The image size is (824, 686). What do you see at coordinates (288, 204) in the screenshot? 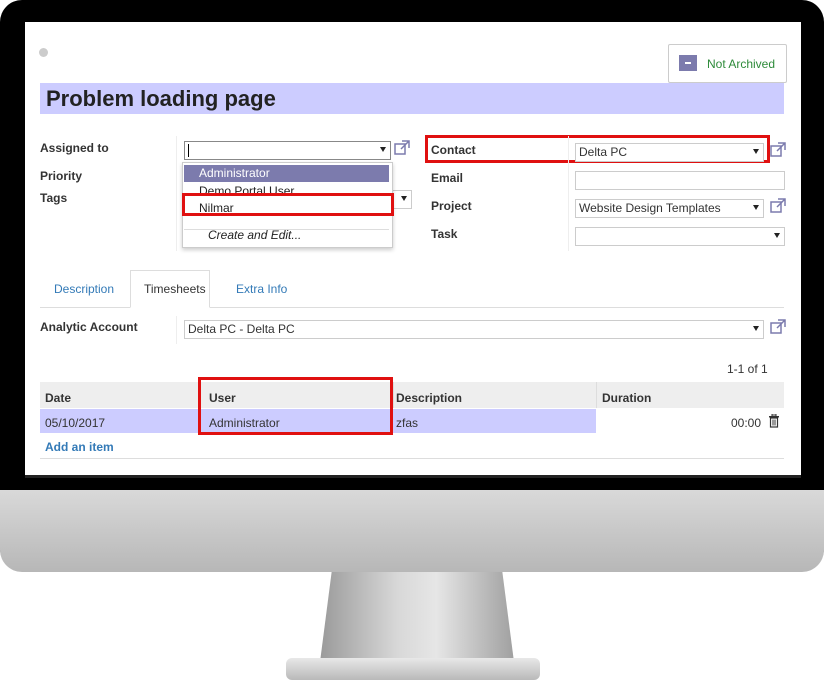
I see `highlight-nilmar` at bounding box center [288, 204].